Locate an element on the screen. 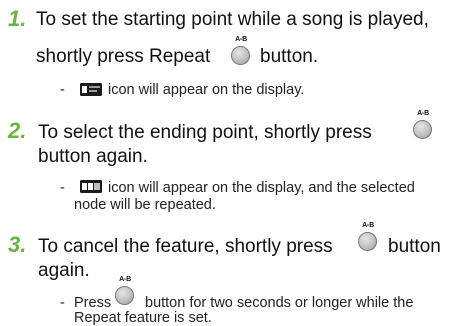 This screenshot has width=450, height=326. step-3-line-2: again. is located at coordinates (64, 270).